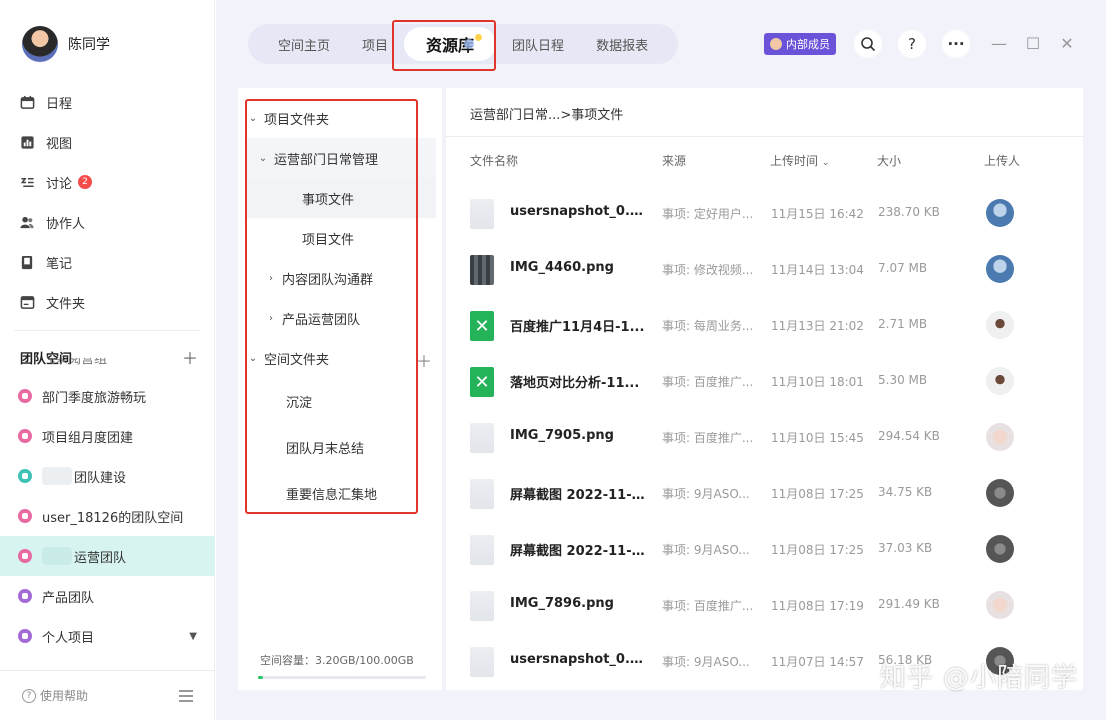 Image resolution: width=1106 pixels, height=720 pixels. Describe the element at coordinates (107, 302) in the screenshot. I see `nav-item-folders: 文件夹` at that location.